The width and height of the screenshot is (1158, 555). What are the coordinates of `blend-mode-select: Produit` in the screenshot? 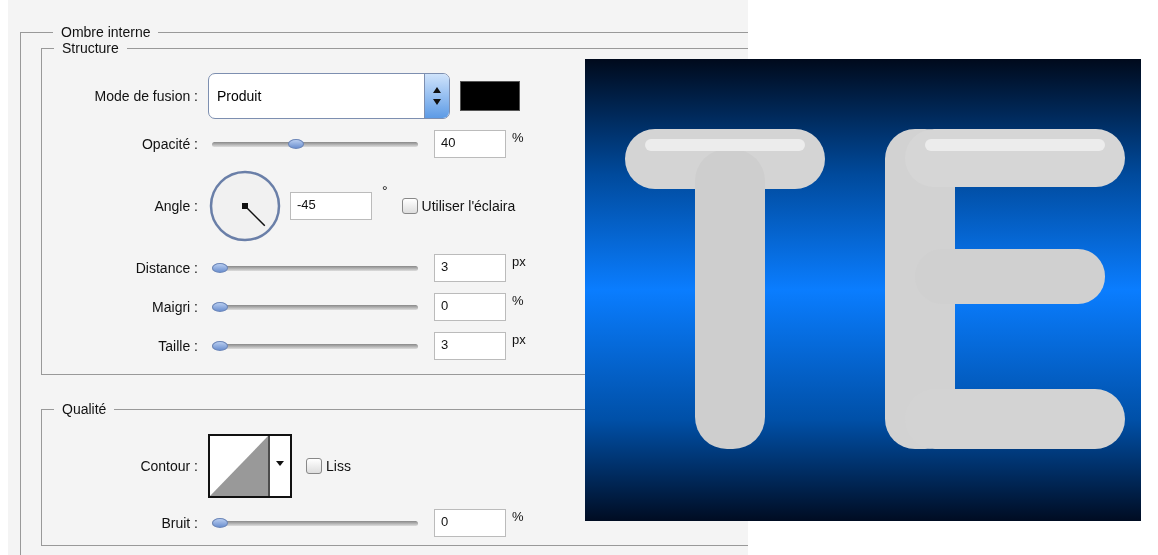 It's located at (329, 96).